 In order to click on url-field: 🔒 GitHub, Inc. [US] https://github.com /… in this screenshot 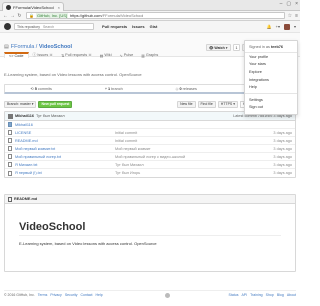, I will do `click(155, 15)`.